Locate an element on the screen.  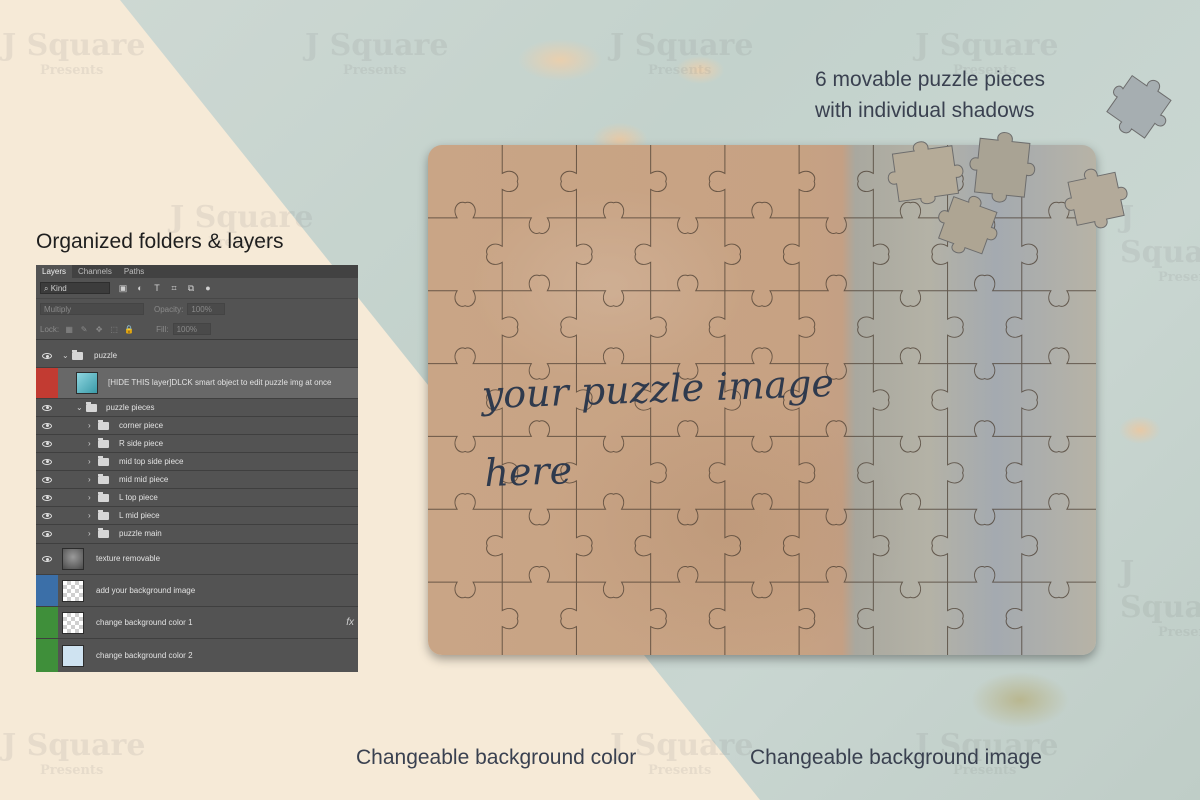
layer-name: change background color 1 is located at coordinates (144, 622).